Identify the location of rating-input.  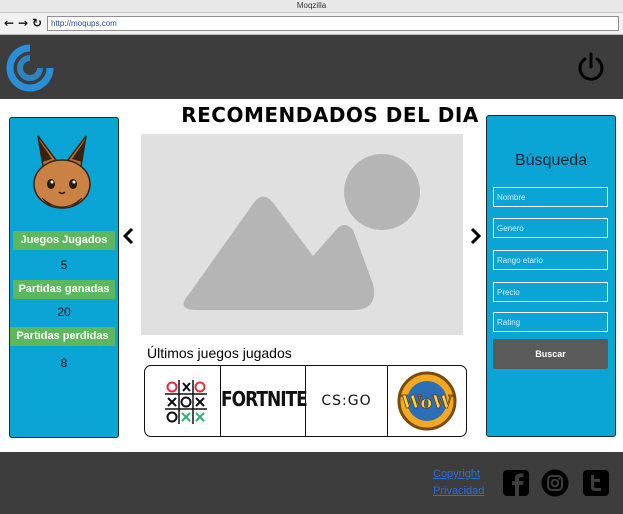
(550, 322).